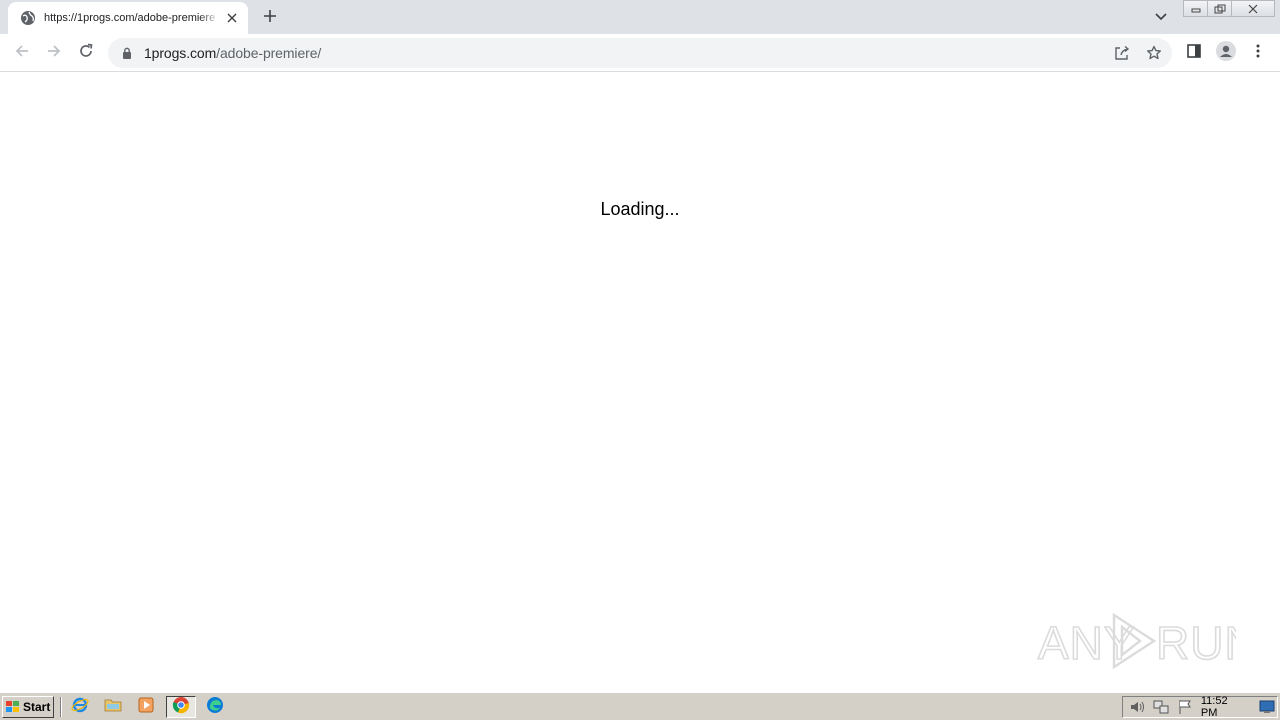  I want to click on profile-icon, so click(1226, 53).